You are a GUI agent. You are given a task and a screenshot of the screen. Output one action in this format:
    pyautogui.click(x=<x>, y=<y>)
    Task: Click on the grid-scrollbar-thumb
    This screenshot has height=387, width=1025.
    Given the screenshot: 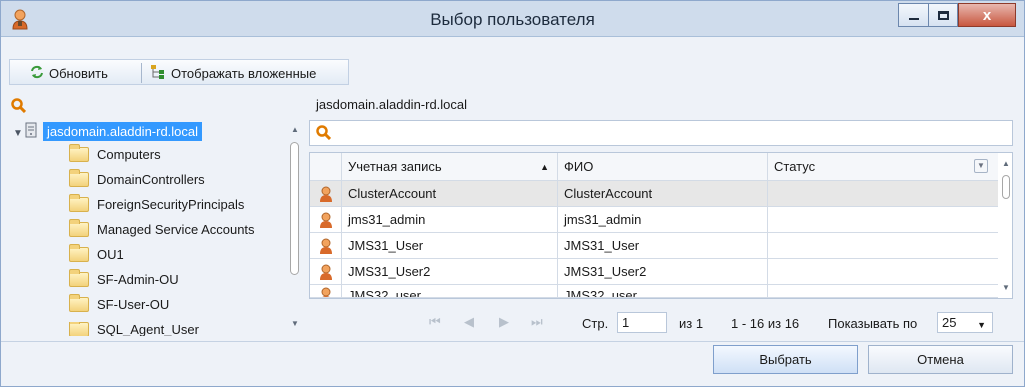 What is the action you would take?
    pyautogui.click(x=1006, y=187)
    